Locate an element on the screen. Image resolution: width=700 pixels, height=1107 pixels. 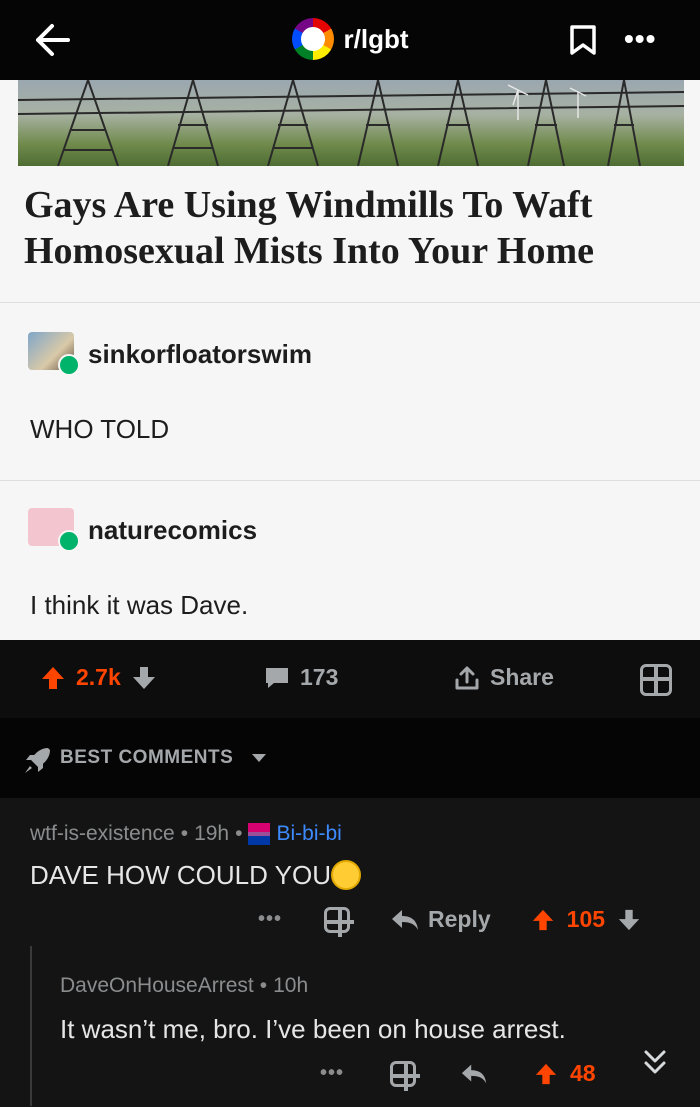
comment-body: DAVE HOW COULD YOU is located at coordinates (195, 875).